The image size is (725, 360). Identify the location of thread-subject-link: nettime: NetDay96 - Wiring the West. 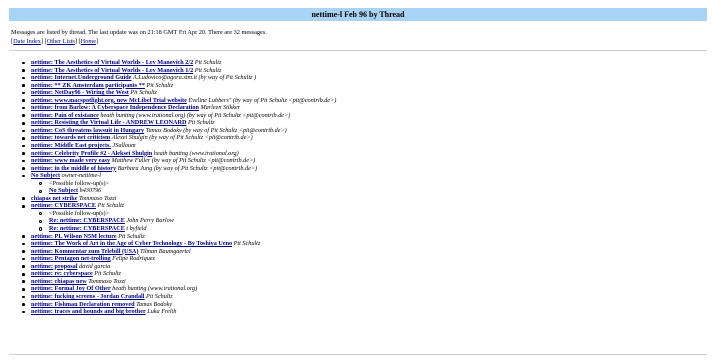
(80, 92).